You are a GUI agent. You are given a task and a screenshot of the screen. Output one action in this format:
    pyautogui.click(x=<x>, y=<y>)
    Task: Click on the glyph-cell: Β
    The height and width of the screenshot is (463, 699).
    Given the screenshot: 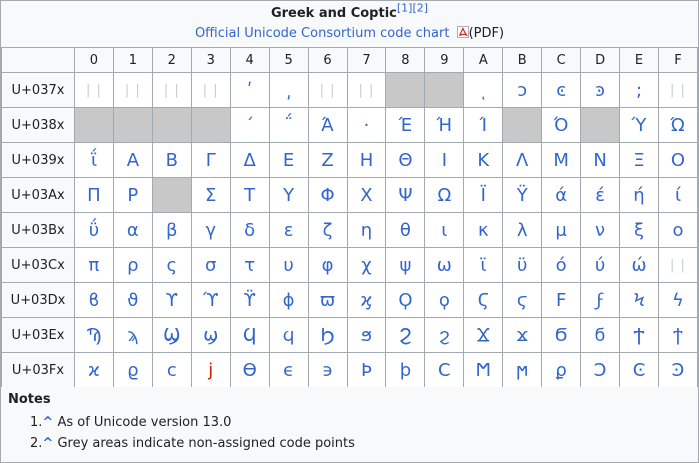 What is the action you would take?
    pyautogui.click(x=171, y=160)
    